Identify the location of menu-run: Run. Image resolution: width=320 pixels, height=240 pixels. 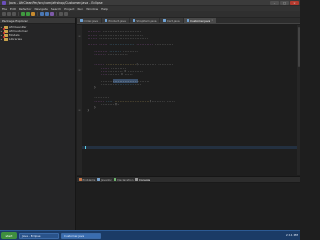
(80, 9).